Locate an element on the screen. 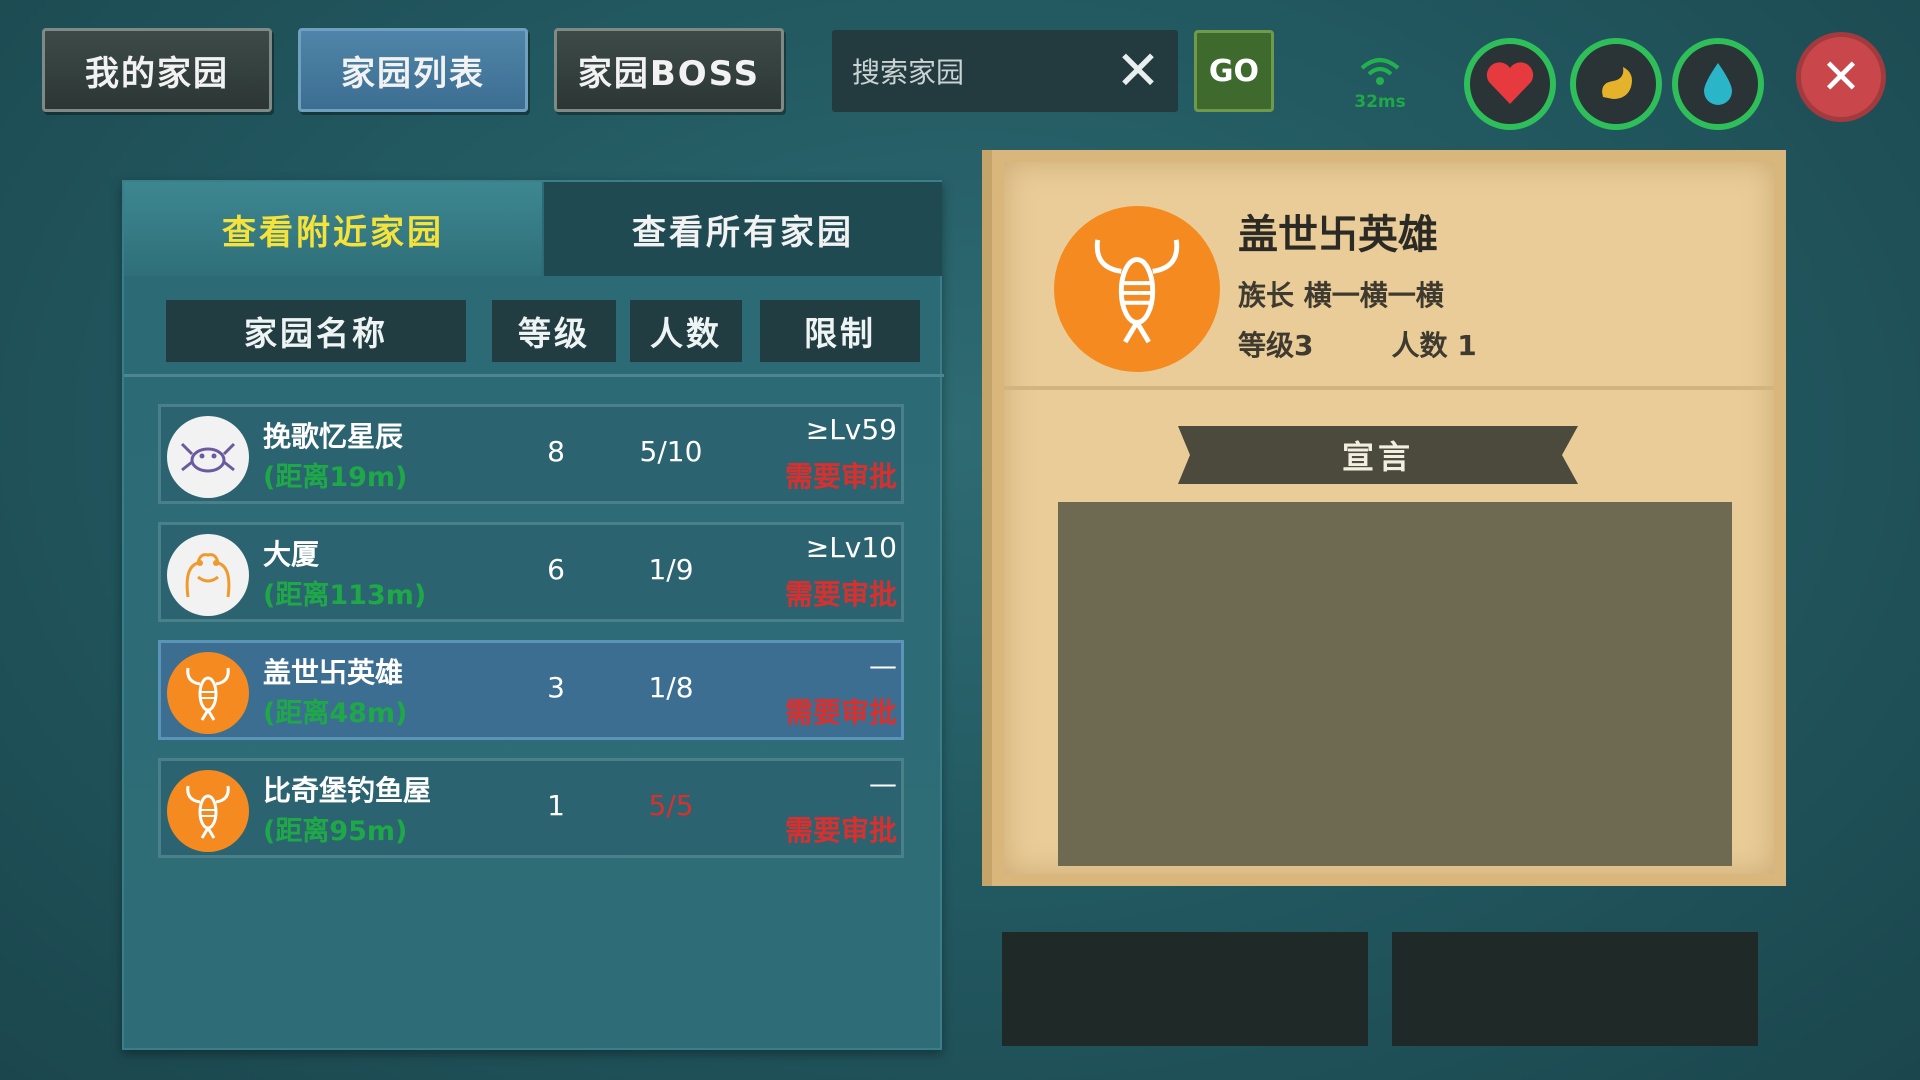 This screenshot has width=1920, height=1080. frog-icon is located at coordinates (208, 575).